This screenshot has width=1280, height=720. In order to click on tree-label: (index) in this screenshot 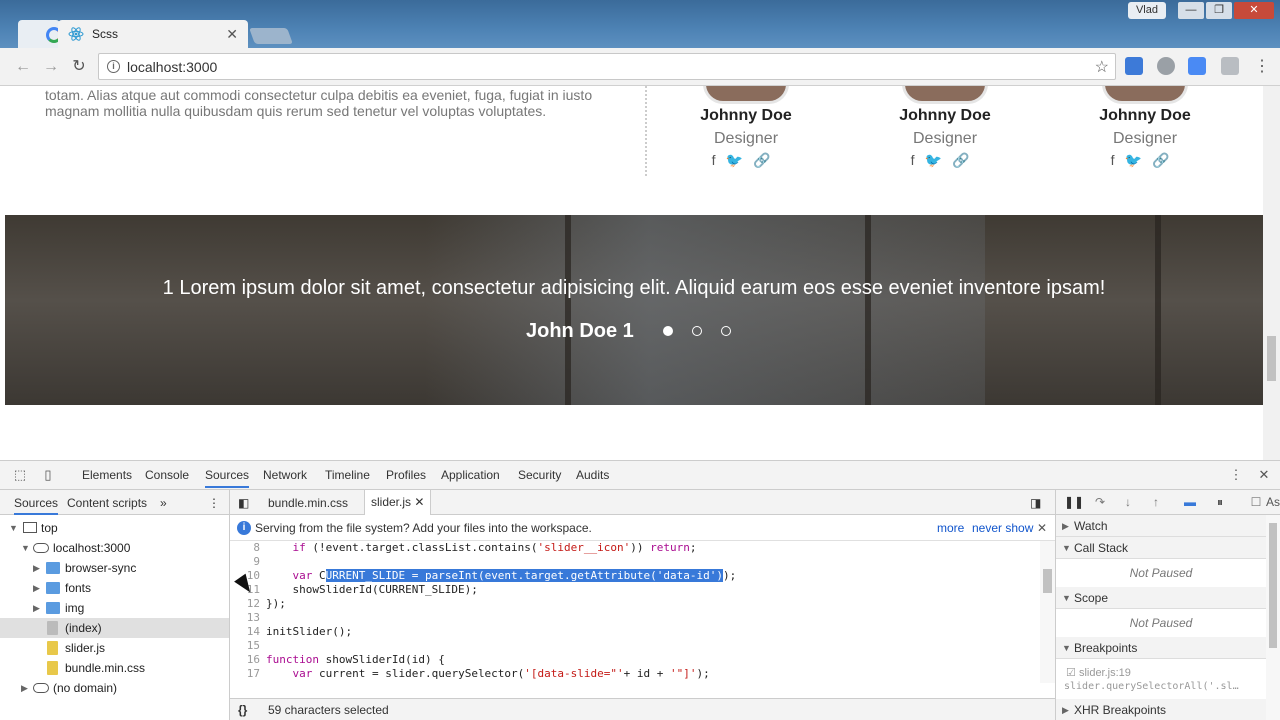, I will do `click(83, 628)`.